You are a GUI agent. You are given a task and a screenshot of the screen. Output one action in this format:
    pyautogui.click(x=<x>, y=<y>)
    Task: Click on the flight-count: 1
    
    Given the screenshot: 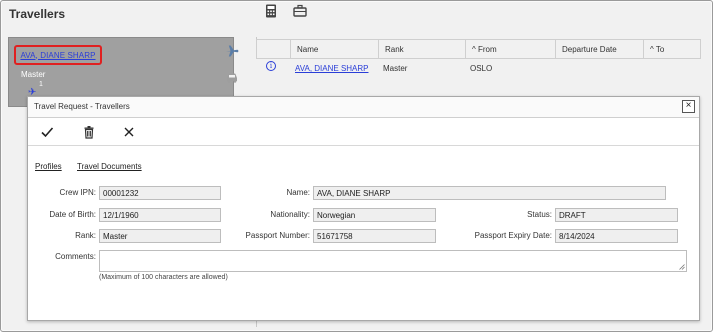 What is the action you would take?
    pyautogui.click(x=41, y=84)
    